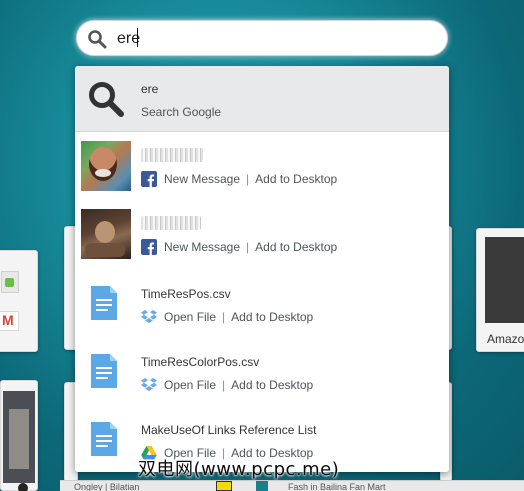  Describe the element at coordinates (137, 37) in the screenshot. I see `text-cursor` at that location.